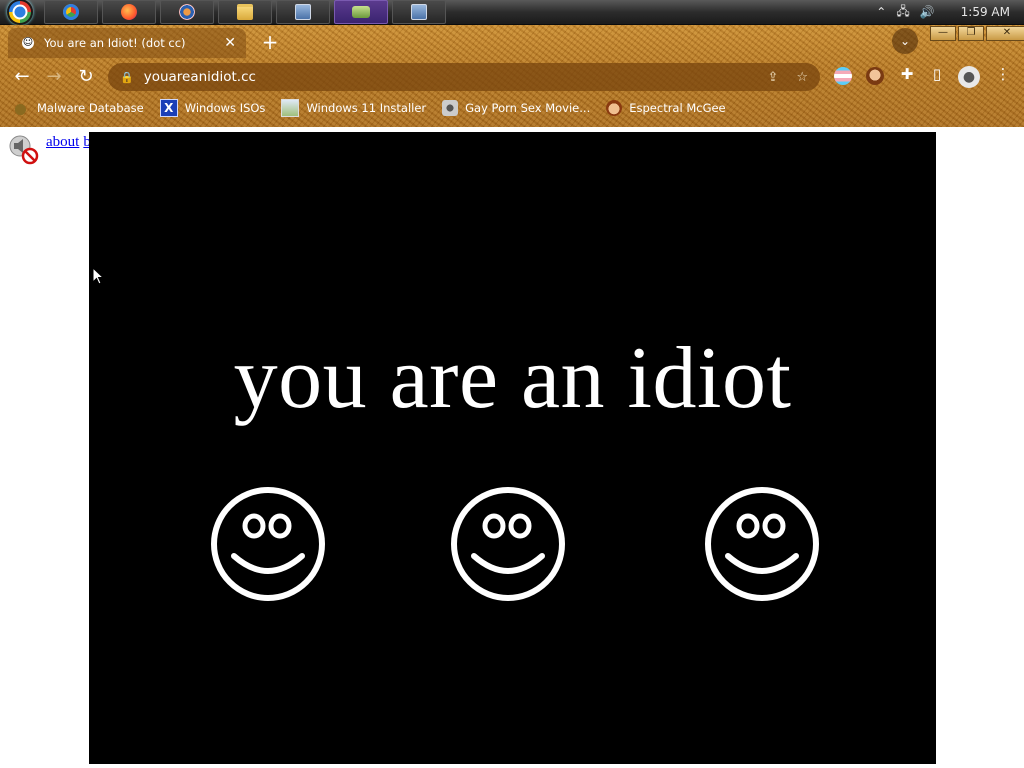 The width and height of the screenshot is (1024, 768). I want to click on active-tab: ☺ You are an Idiot! (dot cc) ✕, so click(127, 43).